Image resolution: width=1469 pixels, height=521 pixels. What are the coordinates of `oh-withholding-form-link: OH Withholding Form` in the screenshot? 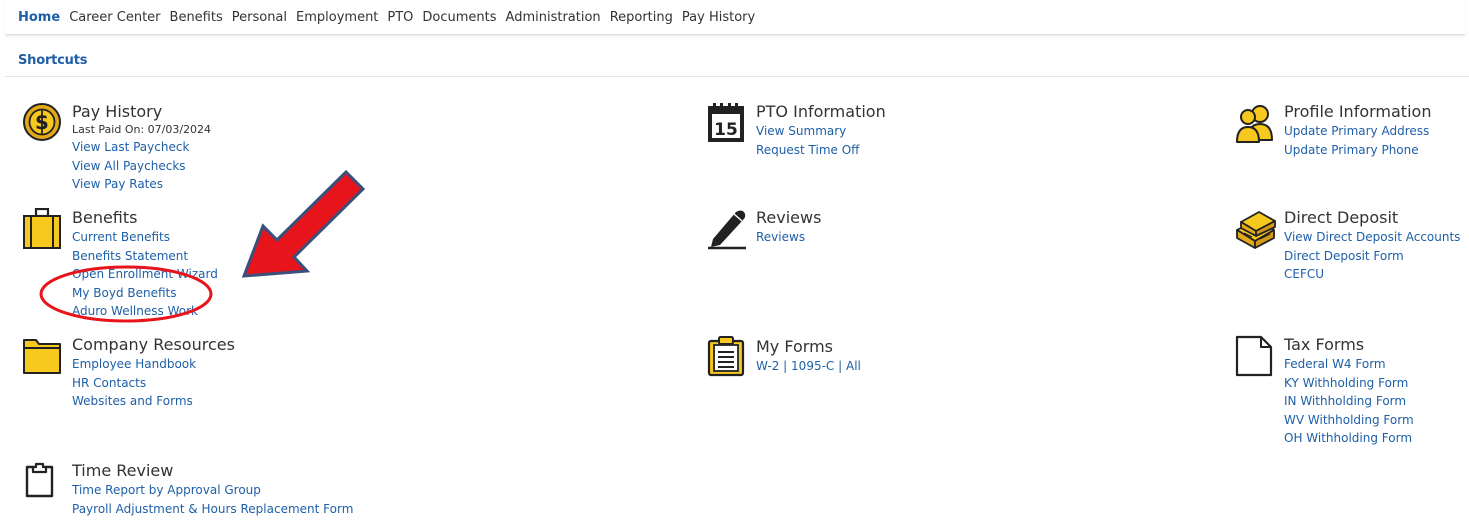 It's located at (1349, 438).